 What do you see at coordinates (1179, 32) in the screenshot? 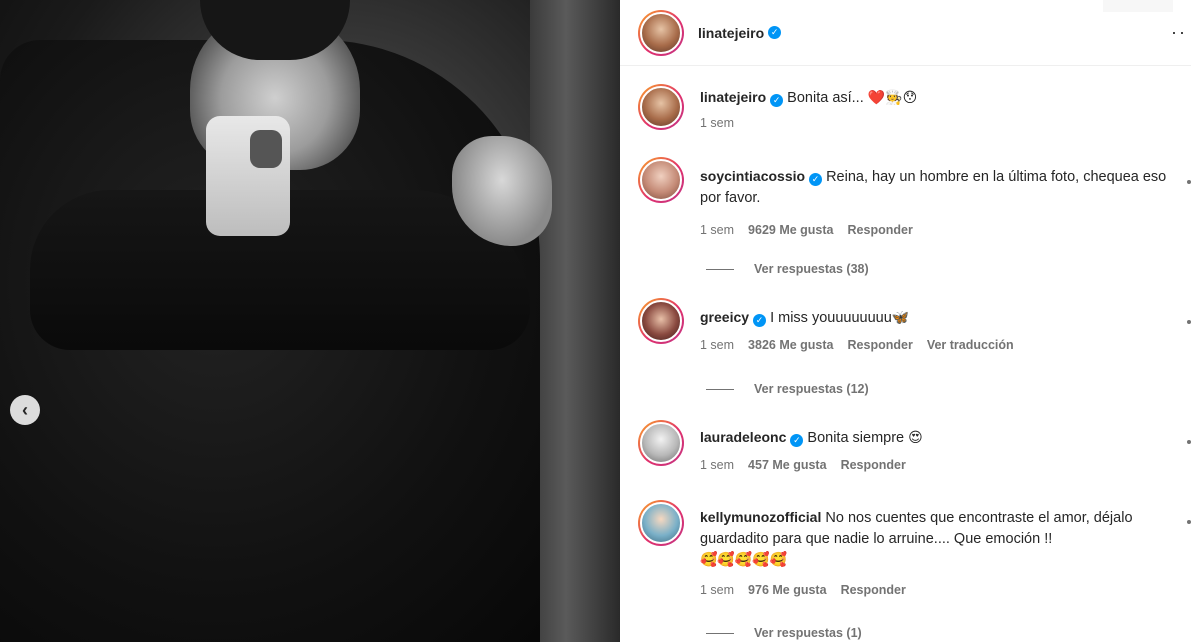
I see `more-horizontal-icon: ··` at bounding box center [1179, 32].